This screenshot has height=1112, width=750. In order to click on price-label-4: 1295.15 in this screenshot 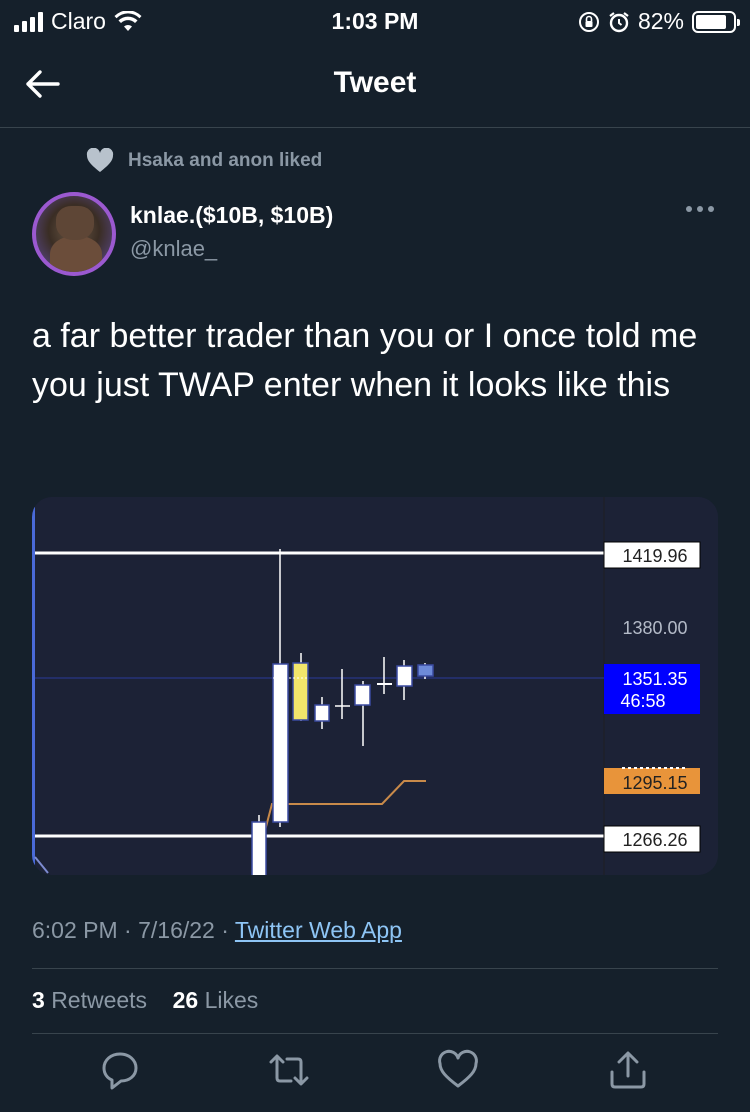, I will do `click(654, 783)`.